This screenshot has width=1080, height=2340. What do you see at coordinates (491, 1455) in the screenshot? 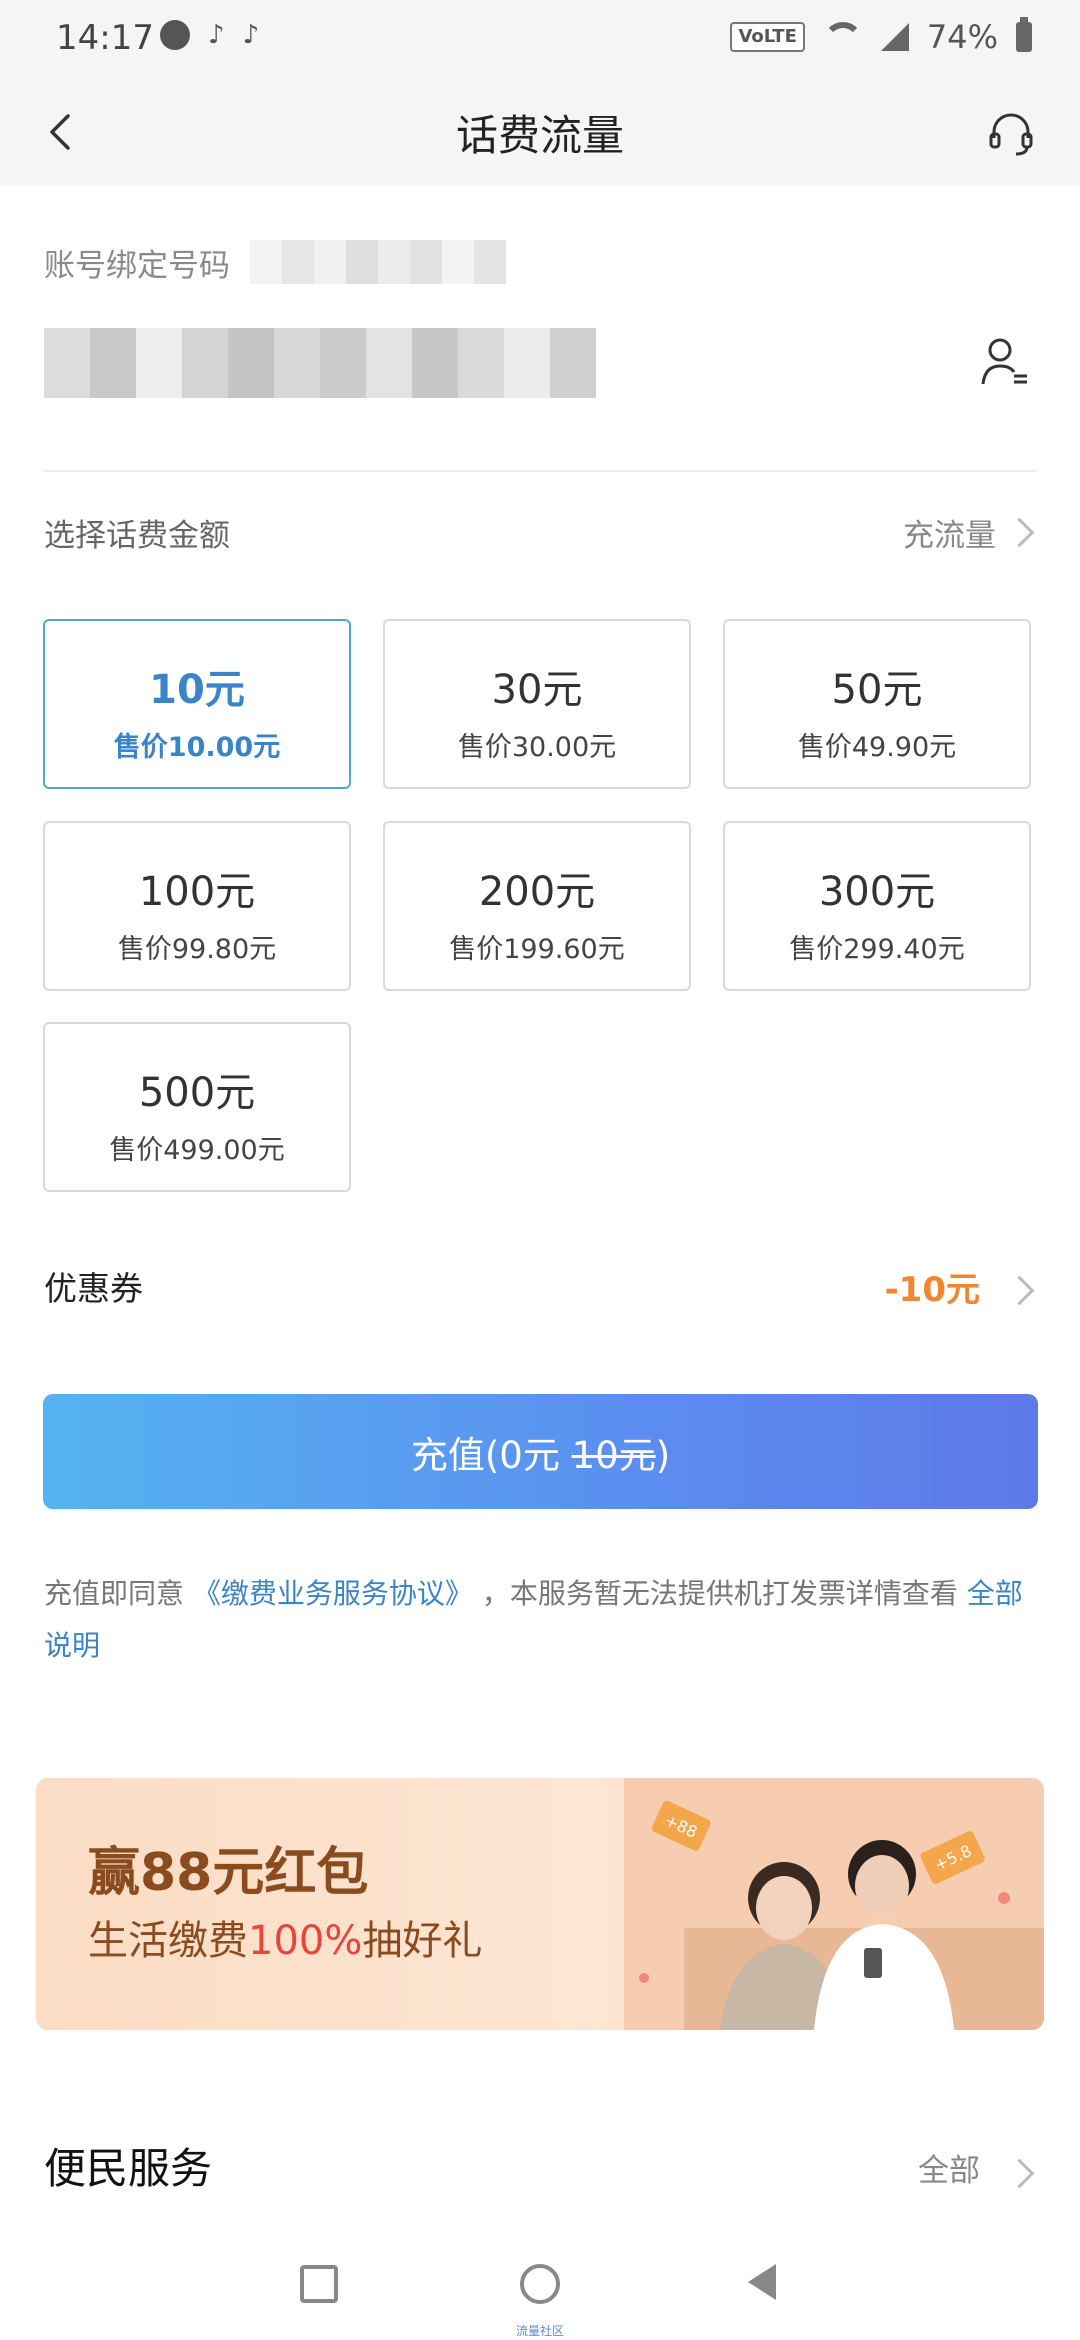
I see `recharge-label-prefix: 充值(0元` at bounding box center [491, 1455].